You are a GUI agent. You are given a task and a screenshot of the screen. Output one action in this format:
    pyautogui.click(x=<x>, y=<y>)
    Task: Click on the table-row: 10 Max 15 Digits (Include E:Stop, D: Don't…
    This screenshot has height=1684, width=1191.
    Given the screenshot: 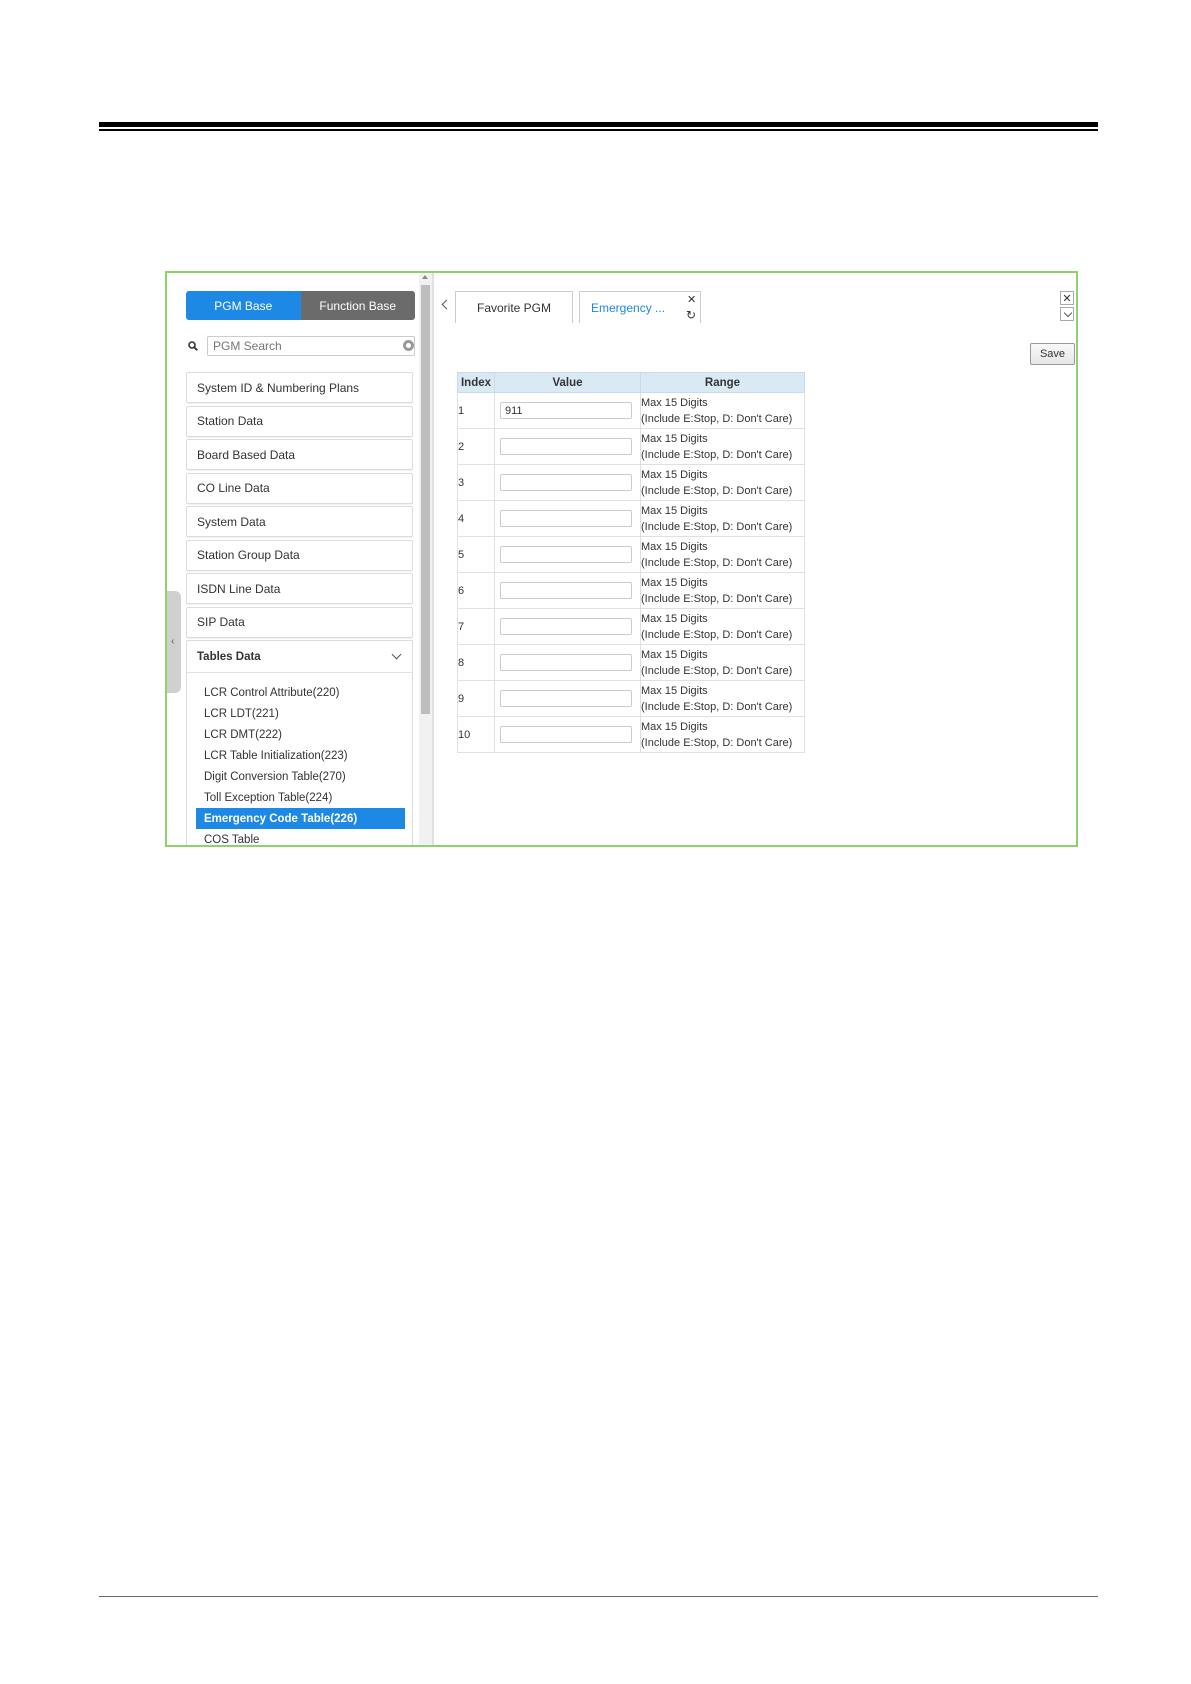 What is the action you would take?
    pyautogui.click(x=631, y=734)
    